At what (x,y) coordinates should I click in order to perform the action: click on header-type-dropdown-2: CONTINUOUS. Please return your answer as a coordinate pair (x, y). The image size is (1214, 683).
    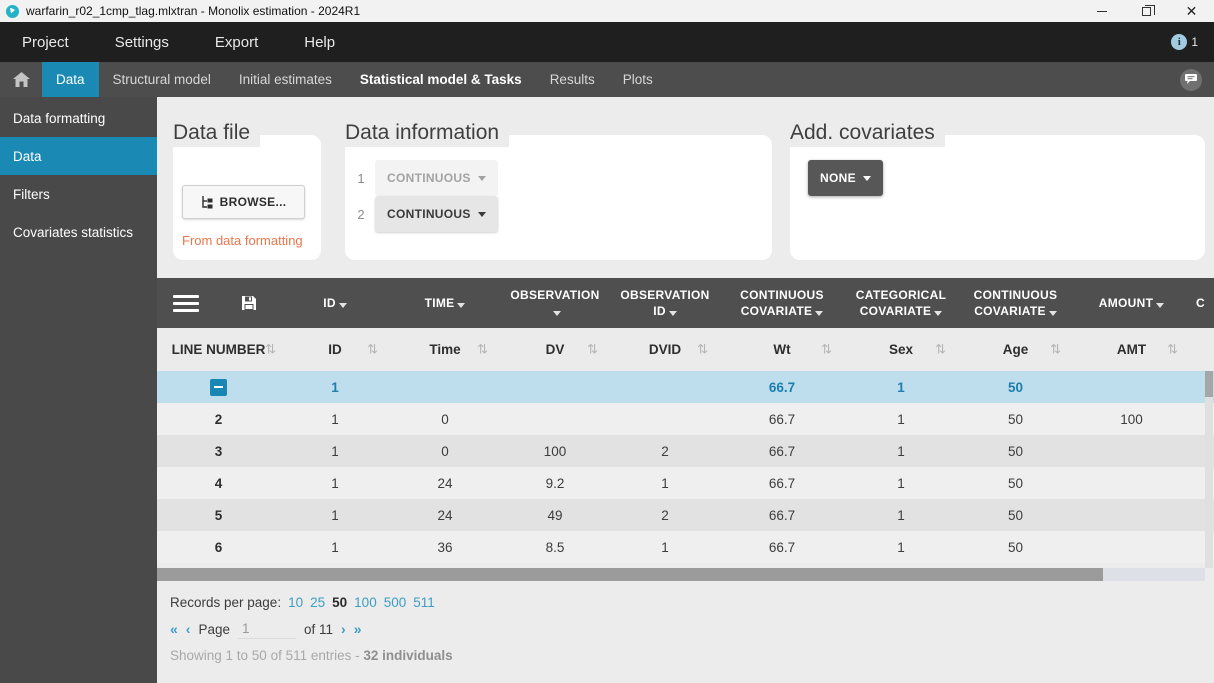
    Looking at the image, I should click on (436, 214).